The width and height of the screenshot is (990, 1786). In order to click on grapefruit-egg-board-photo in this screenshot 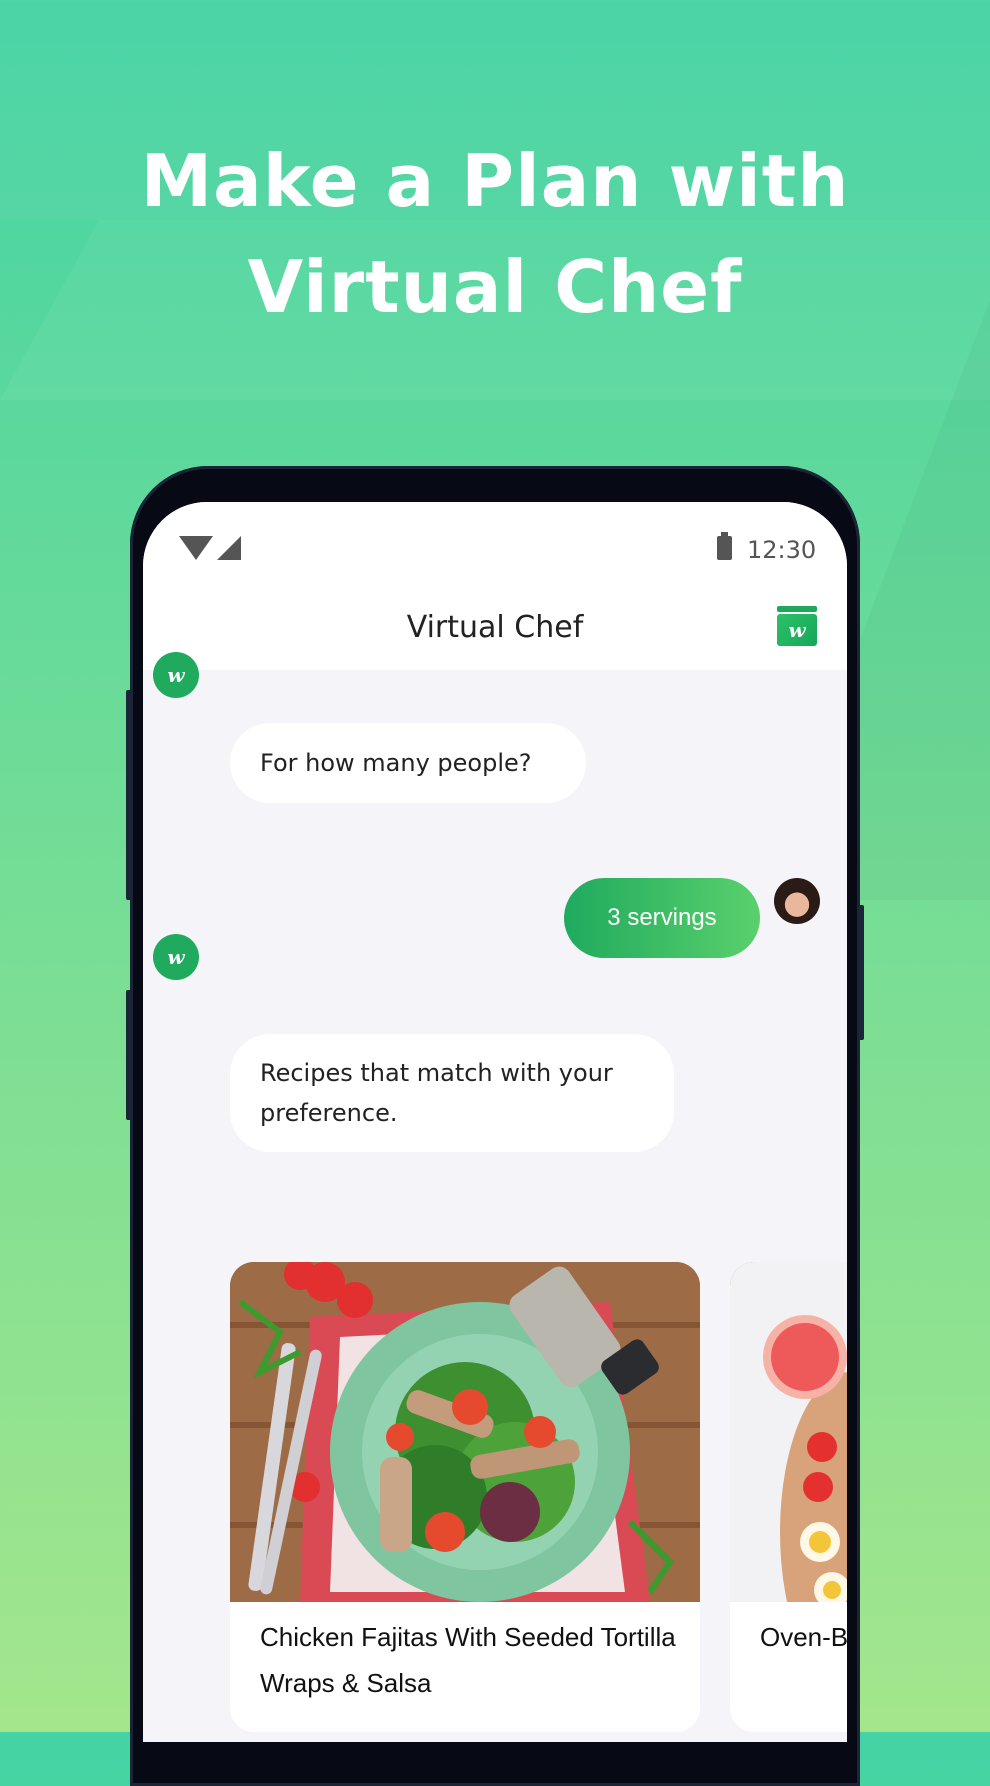, I will do `click(788, 1477)`.